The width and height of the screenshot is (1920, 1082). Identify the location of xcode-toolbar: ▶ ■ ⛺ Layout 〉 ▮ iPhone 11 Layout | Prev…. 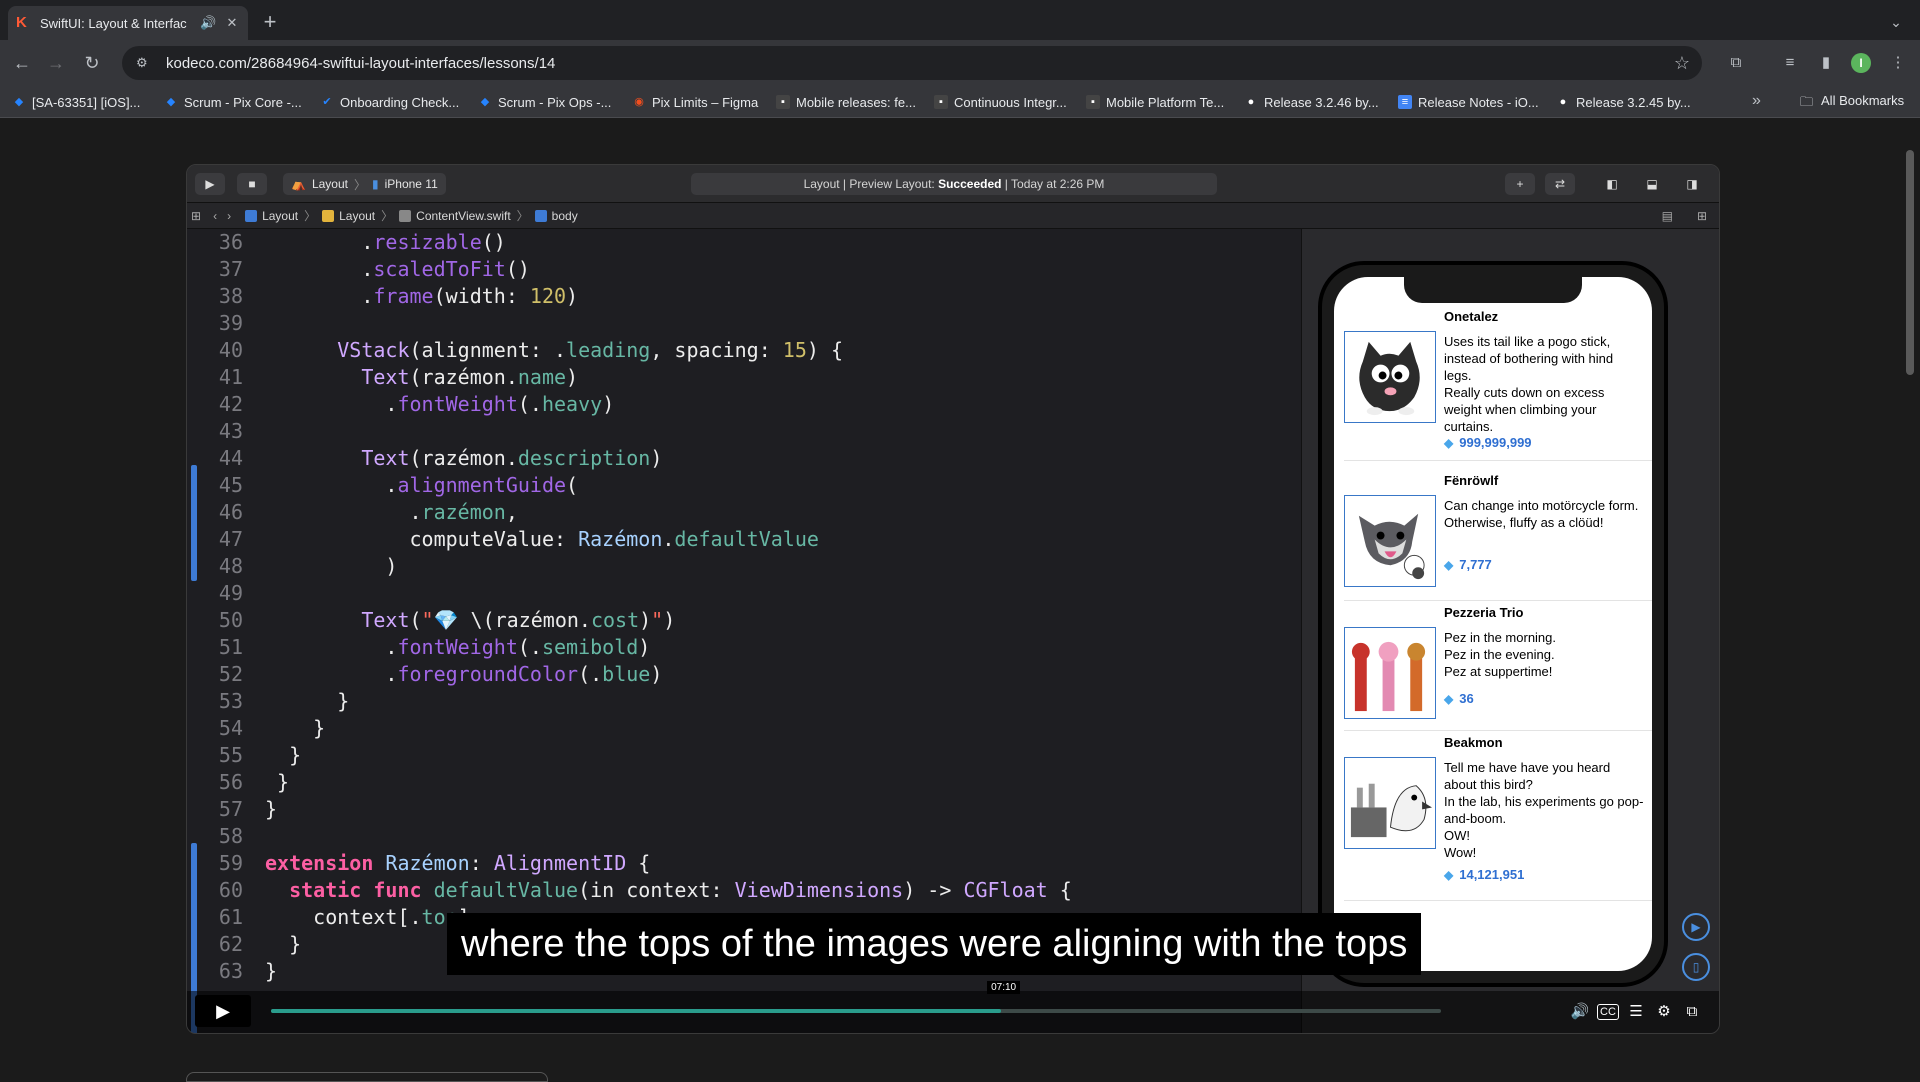
(953, 184).